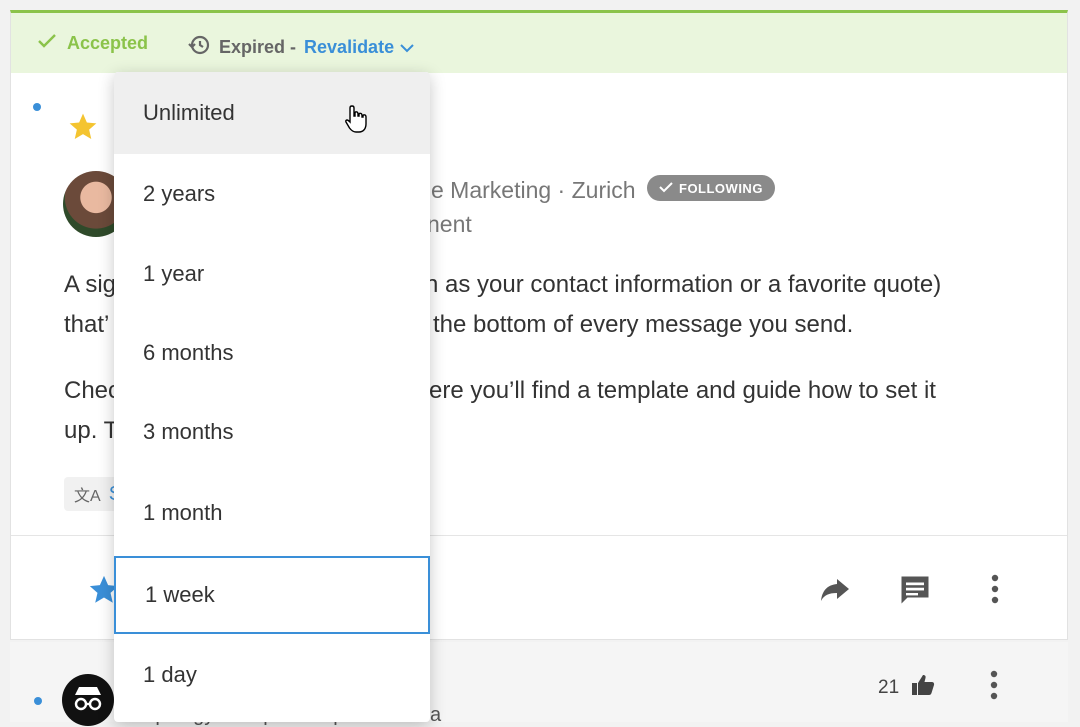 This screenshot has height=727, width=1080. I want to click on star-rating, so click(83, 129).